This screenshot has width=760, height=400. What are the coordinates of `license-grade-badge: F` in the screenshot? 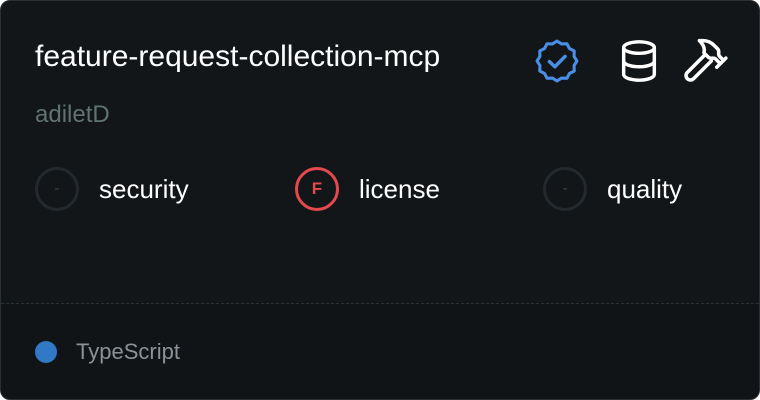 It's located at (317, 189).